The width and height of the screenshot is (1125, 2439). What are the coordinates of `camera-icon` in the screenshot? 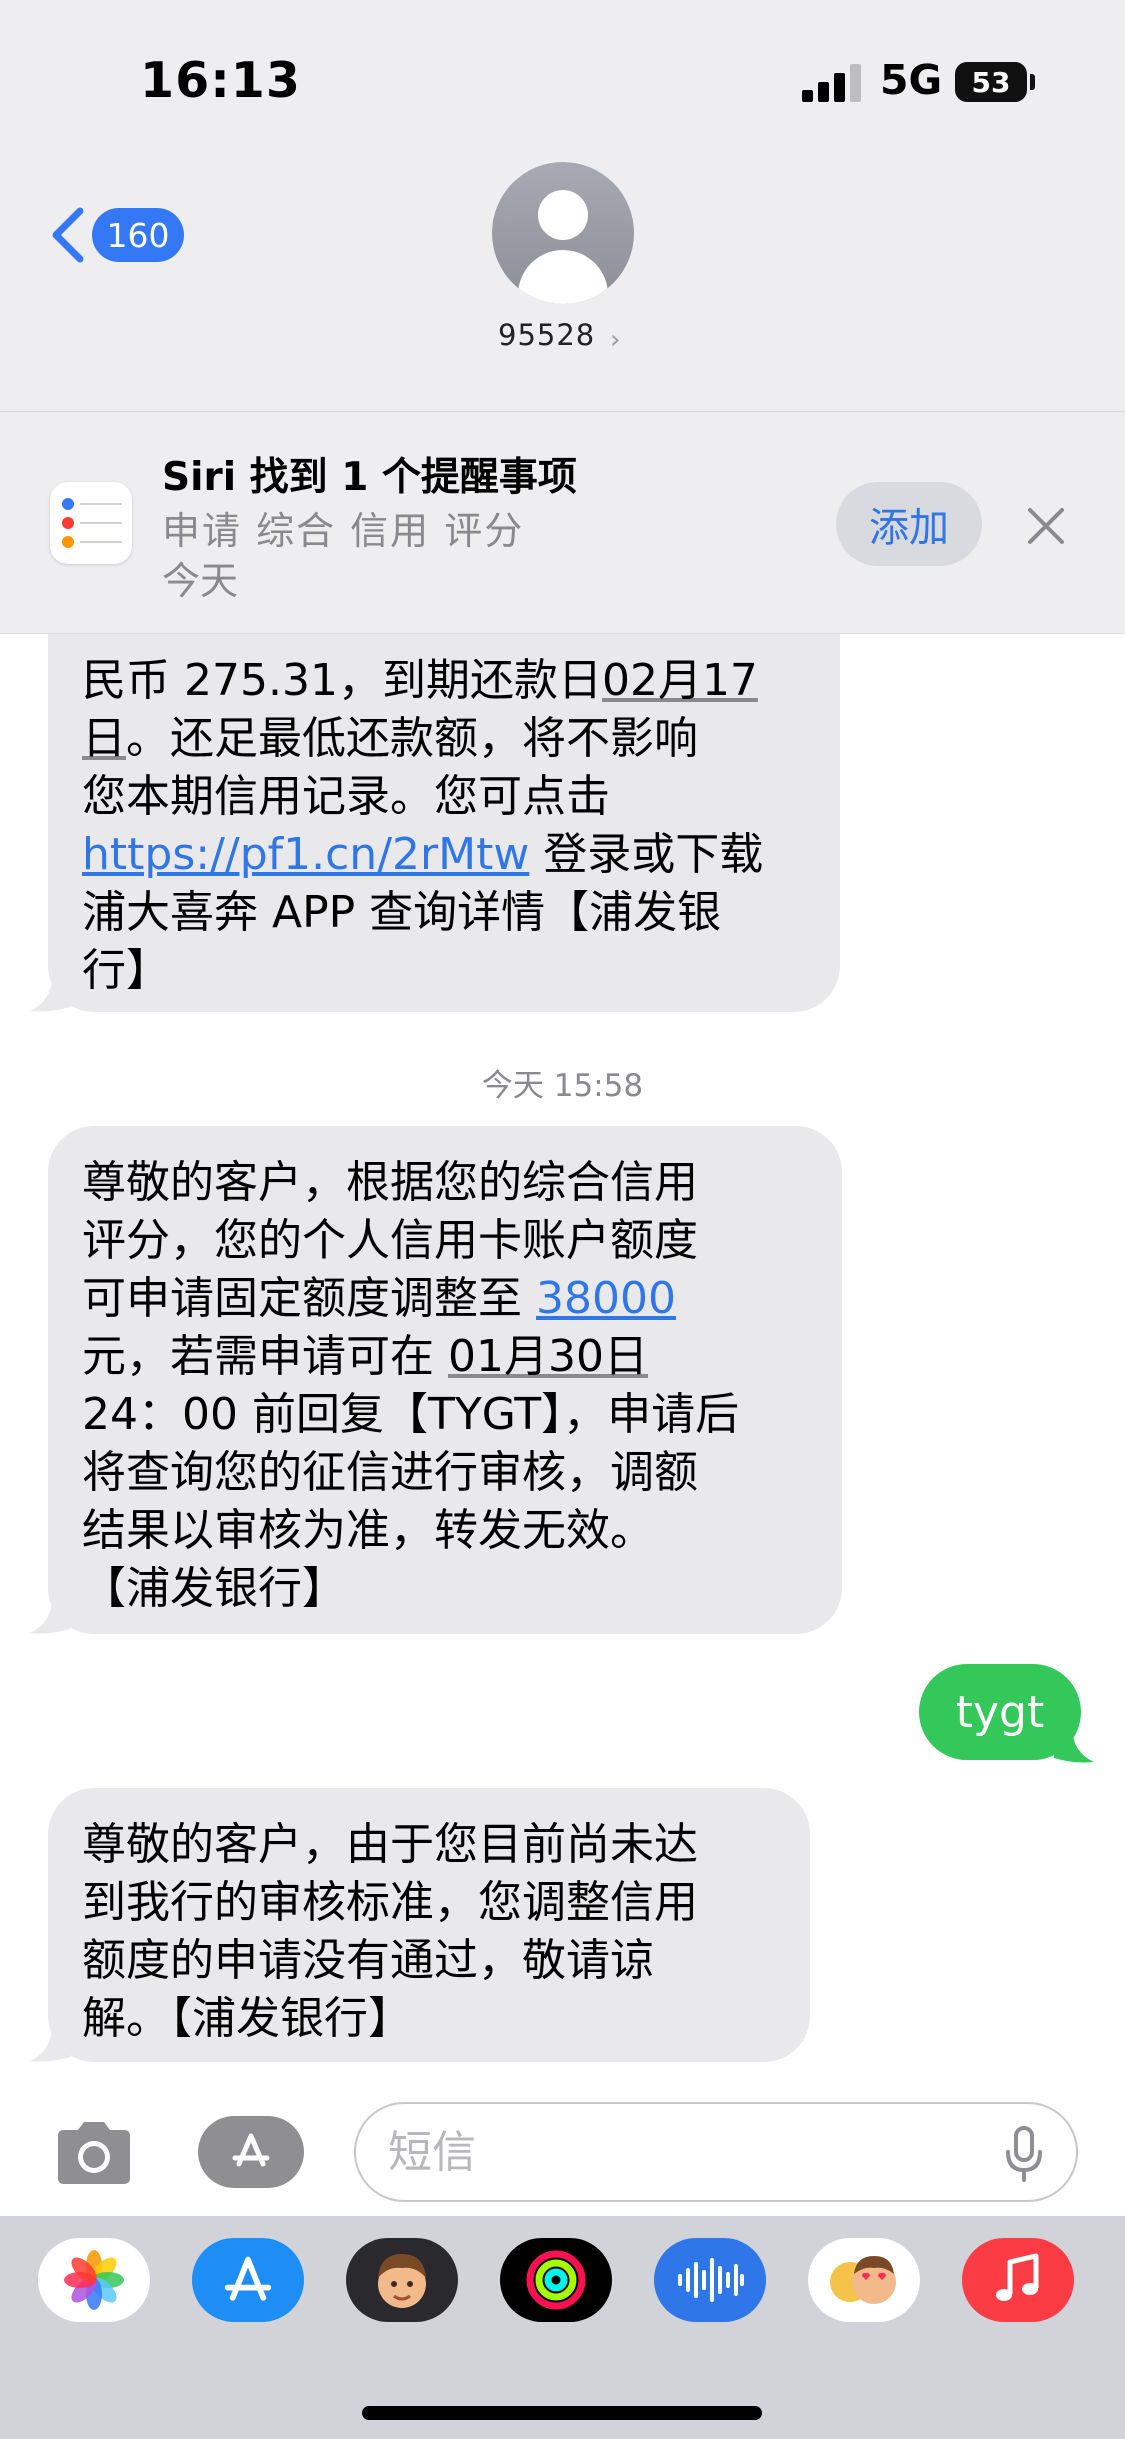 It's located at (94, 2153).